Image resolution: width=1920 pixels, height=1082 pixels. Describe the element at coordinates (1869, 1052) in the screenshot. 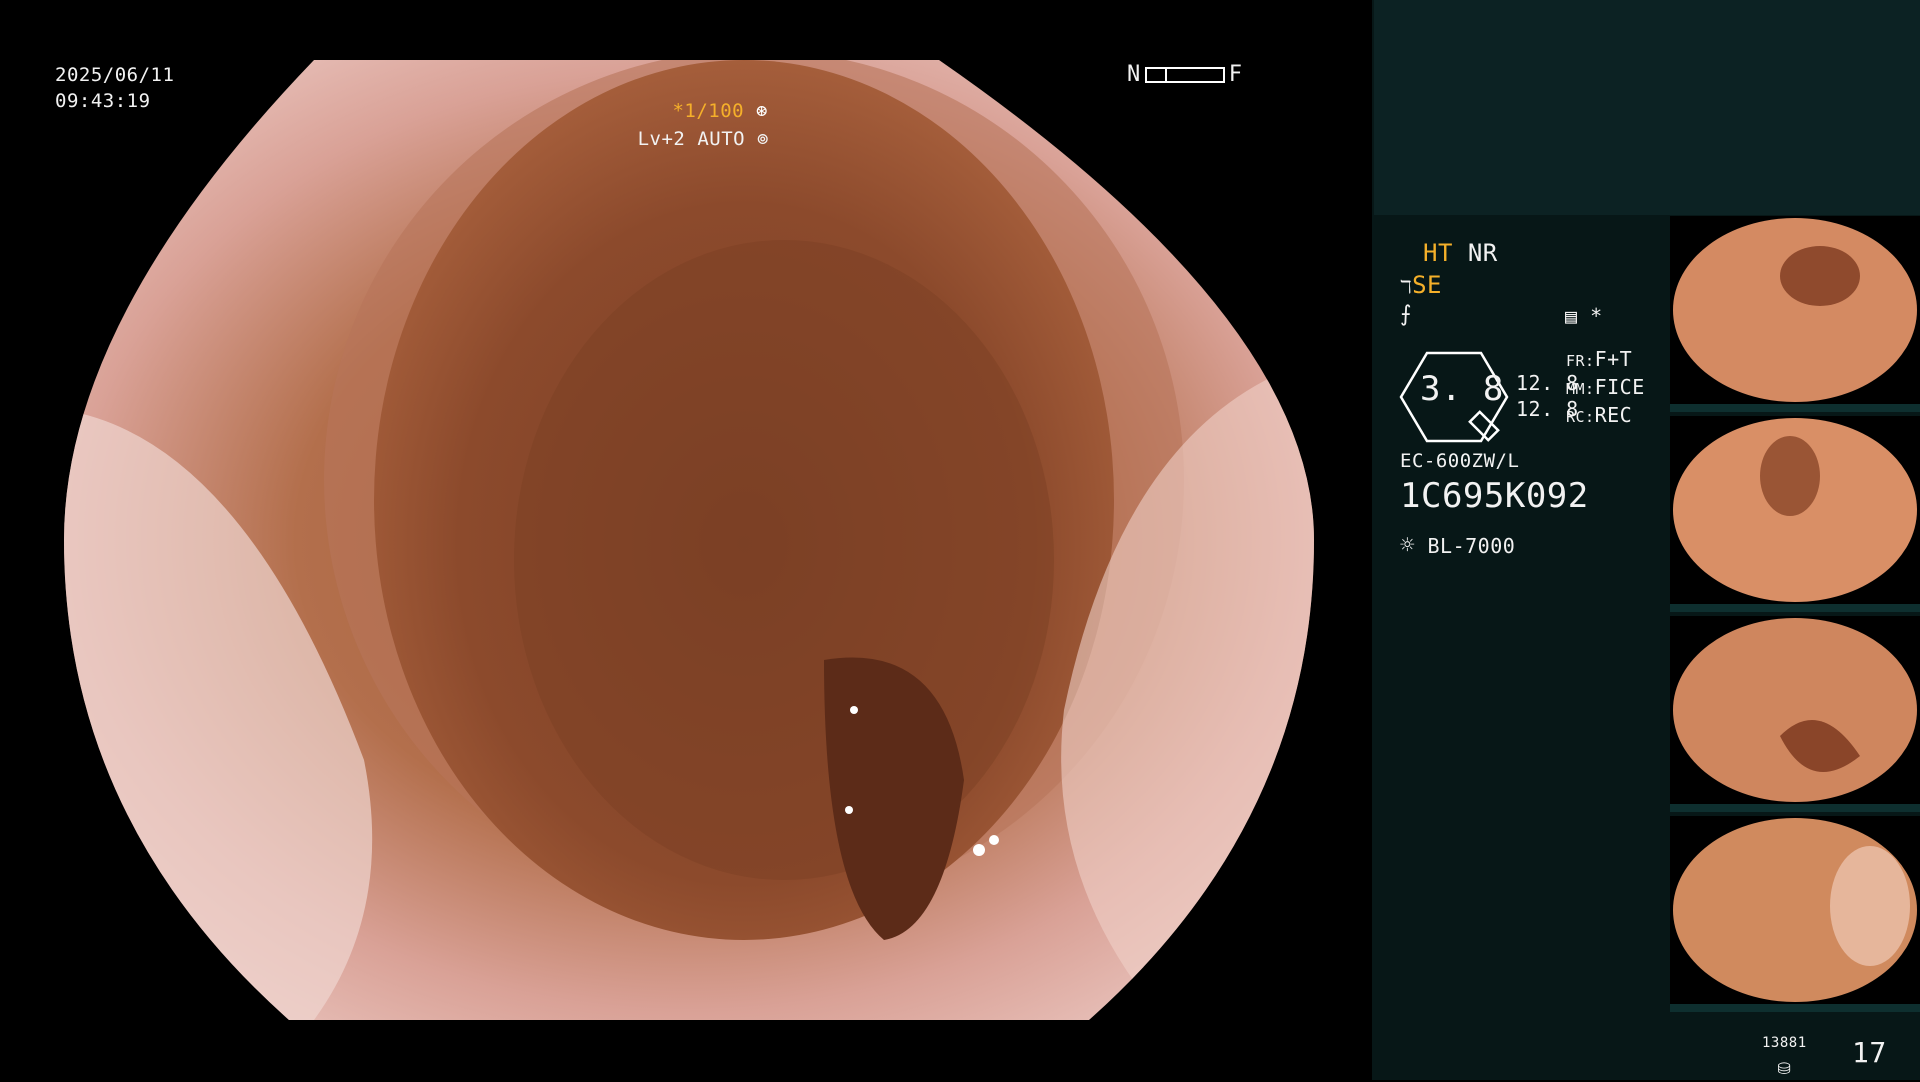

I see `frame-count: 17` at that location.